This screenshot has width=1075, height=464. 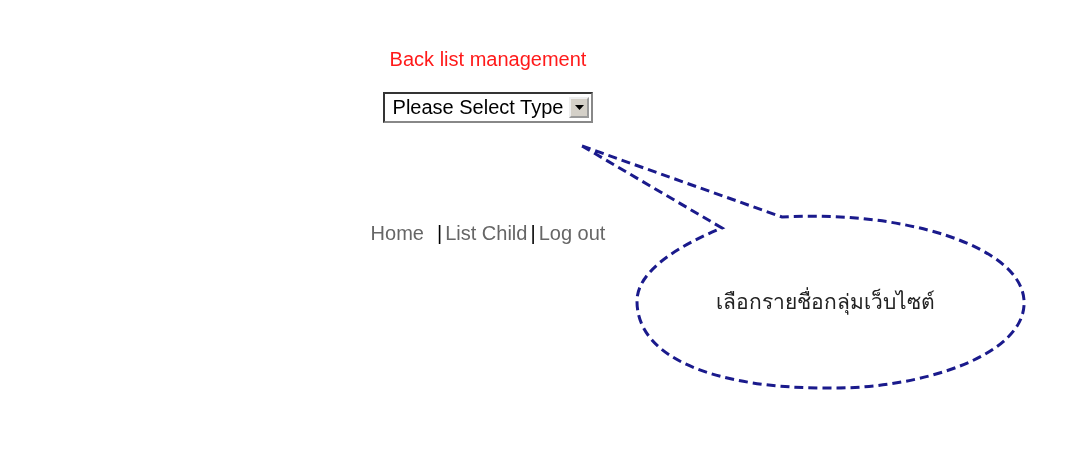 I want to click on page-title: Back list management, so click(x=488, y=59).